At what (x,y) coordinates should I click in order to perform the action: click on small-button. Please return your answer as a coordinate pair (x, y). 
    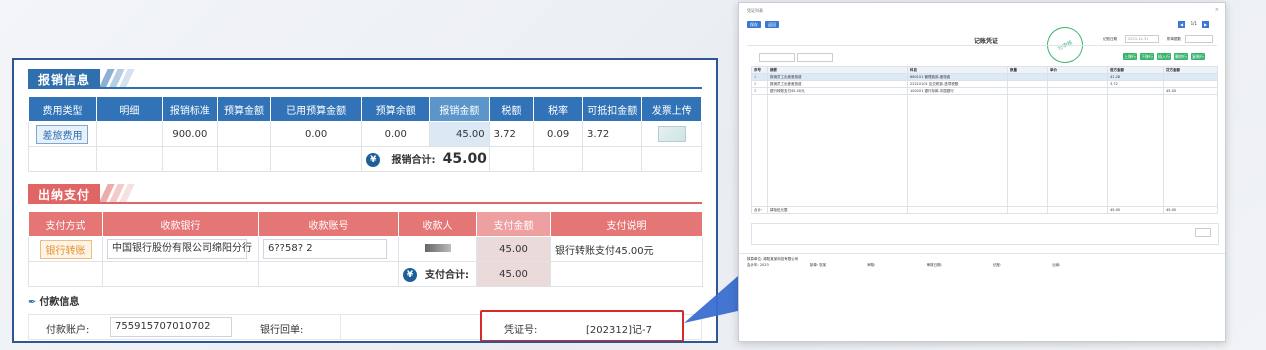
    Looking at the image, I should click on (1203, 232).